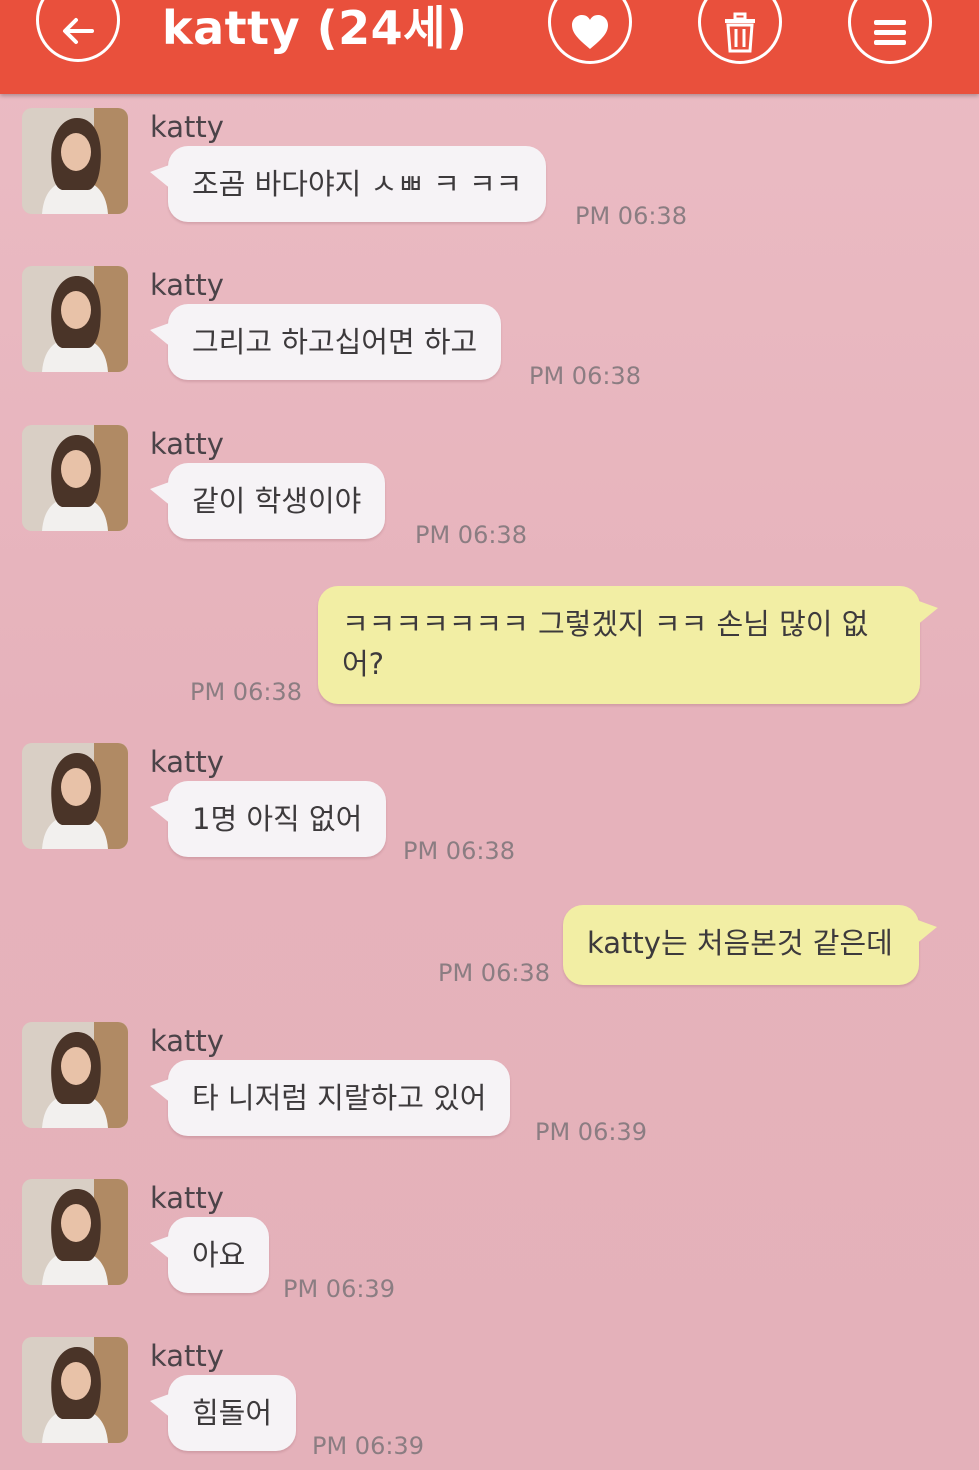 The image size is (979, 1470). I want to click on menu-button, so click(890, 32).